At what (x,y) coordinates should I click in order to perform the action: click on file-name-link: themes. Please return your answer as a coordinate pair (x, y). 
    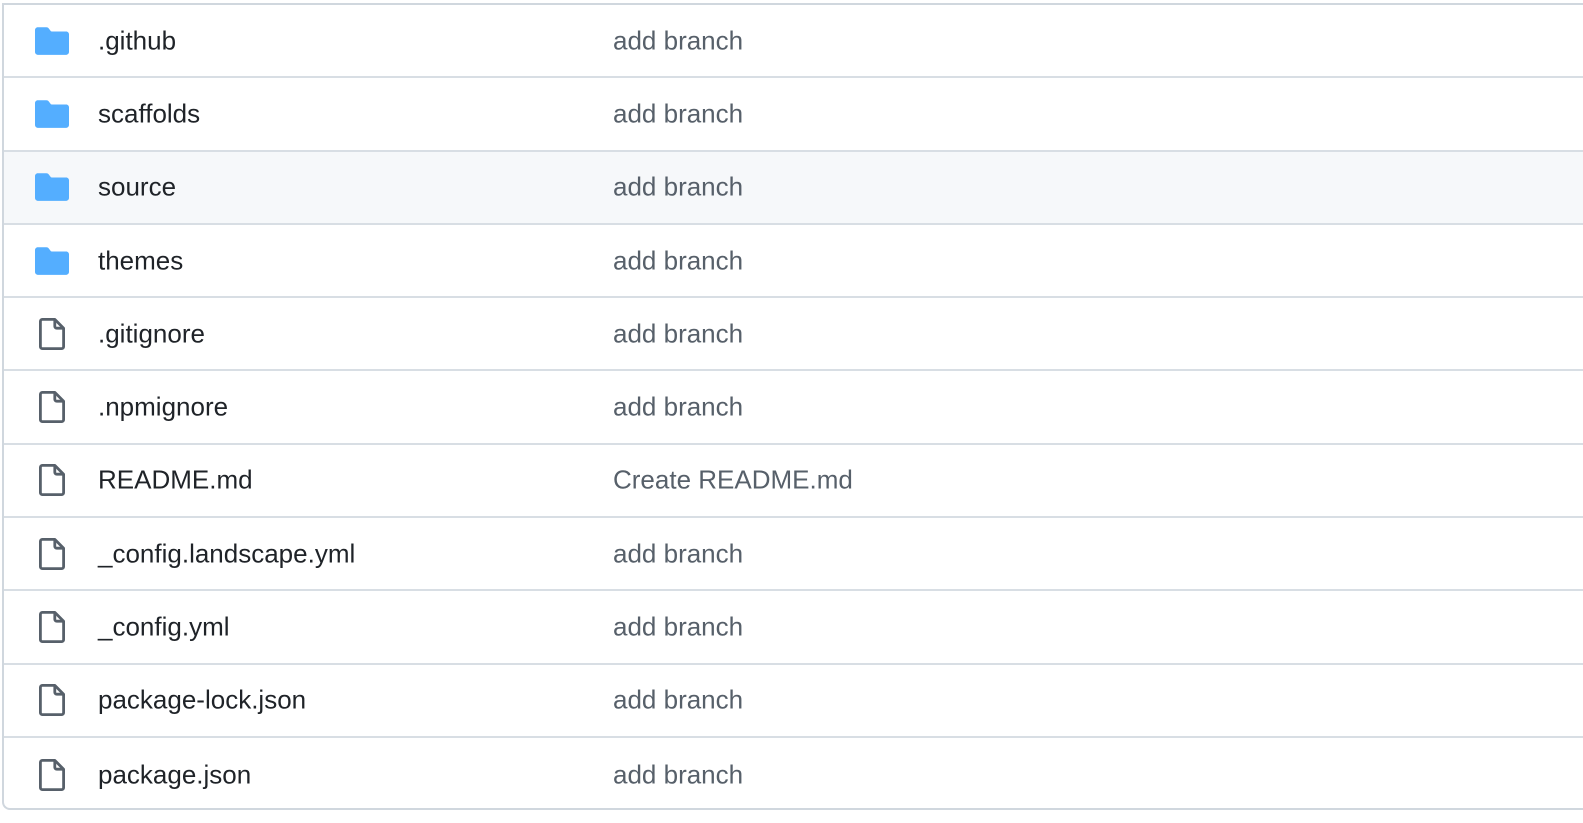
    Looking at the image, I should click on (140, 260).